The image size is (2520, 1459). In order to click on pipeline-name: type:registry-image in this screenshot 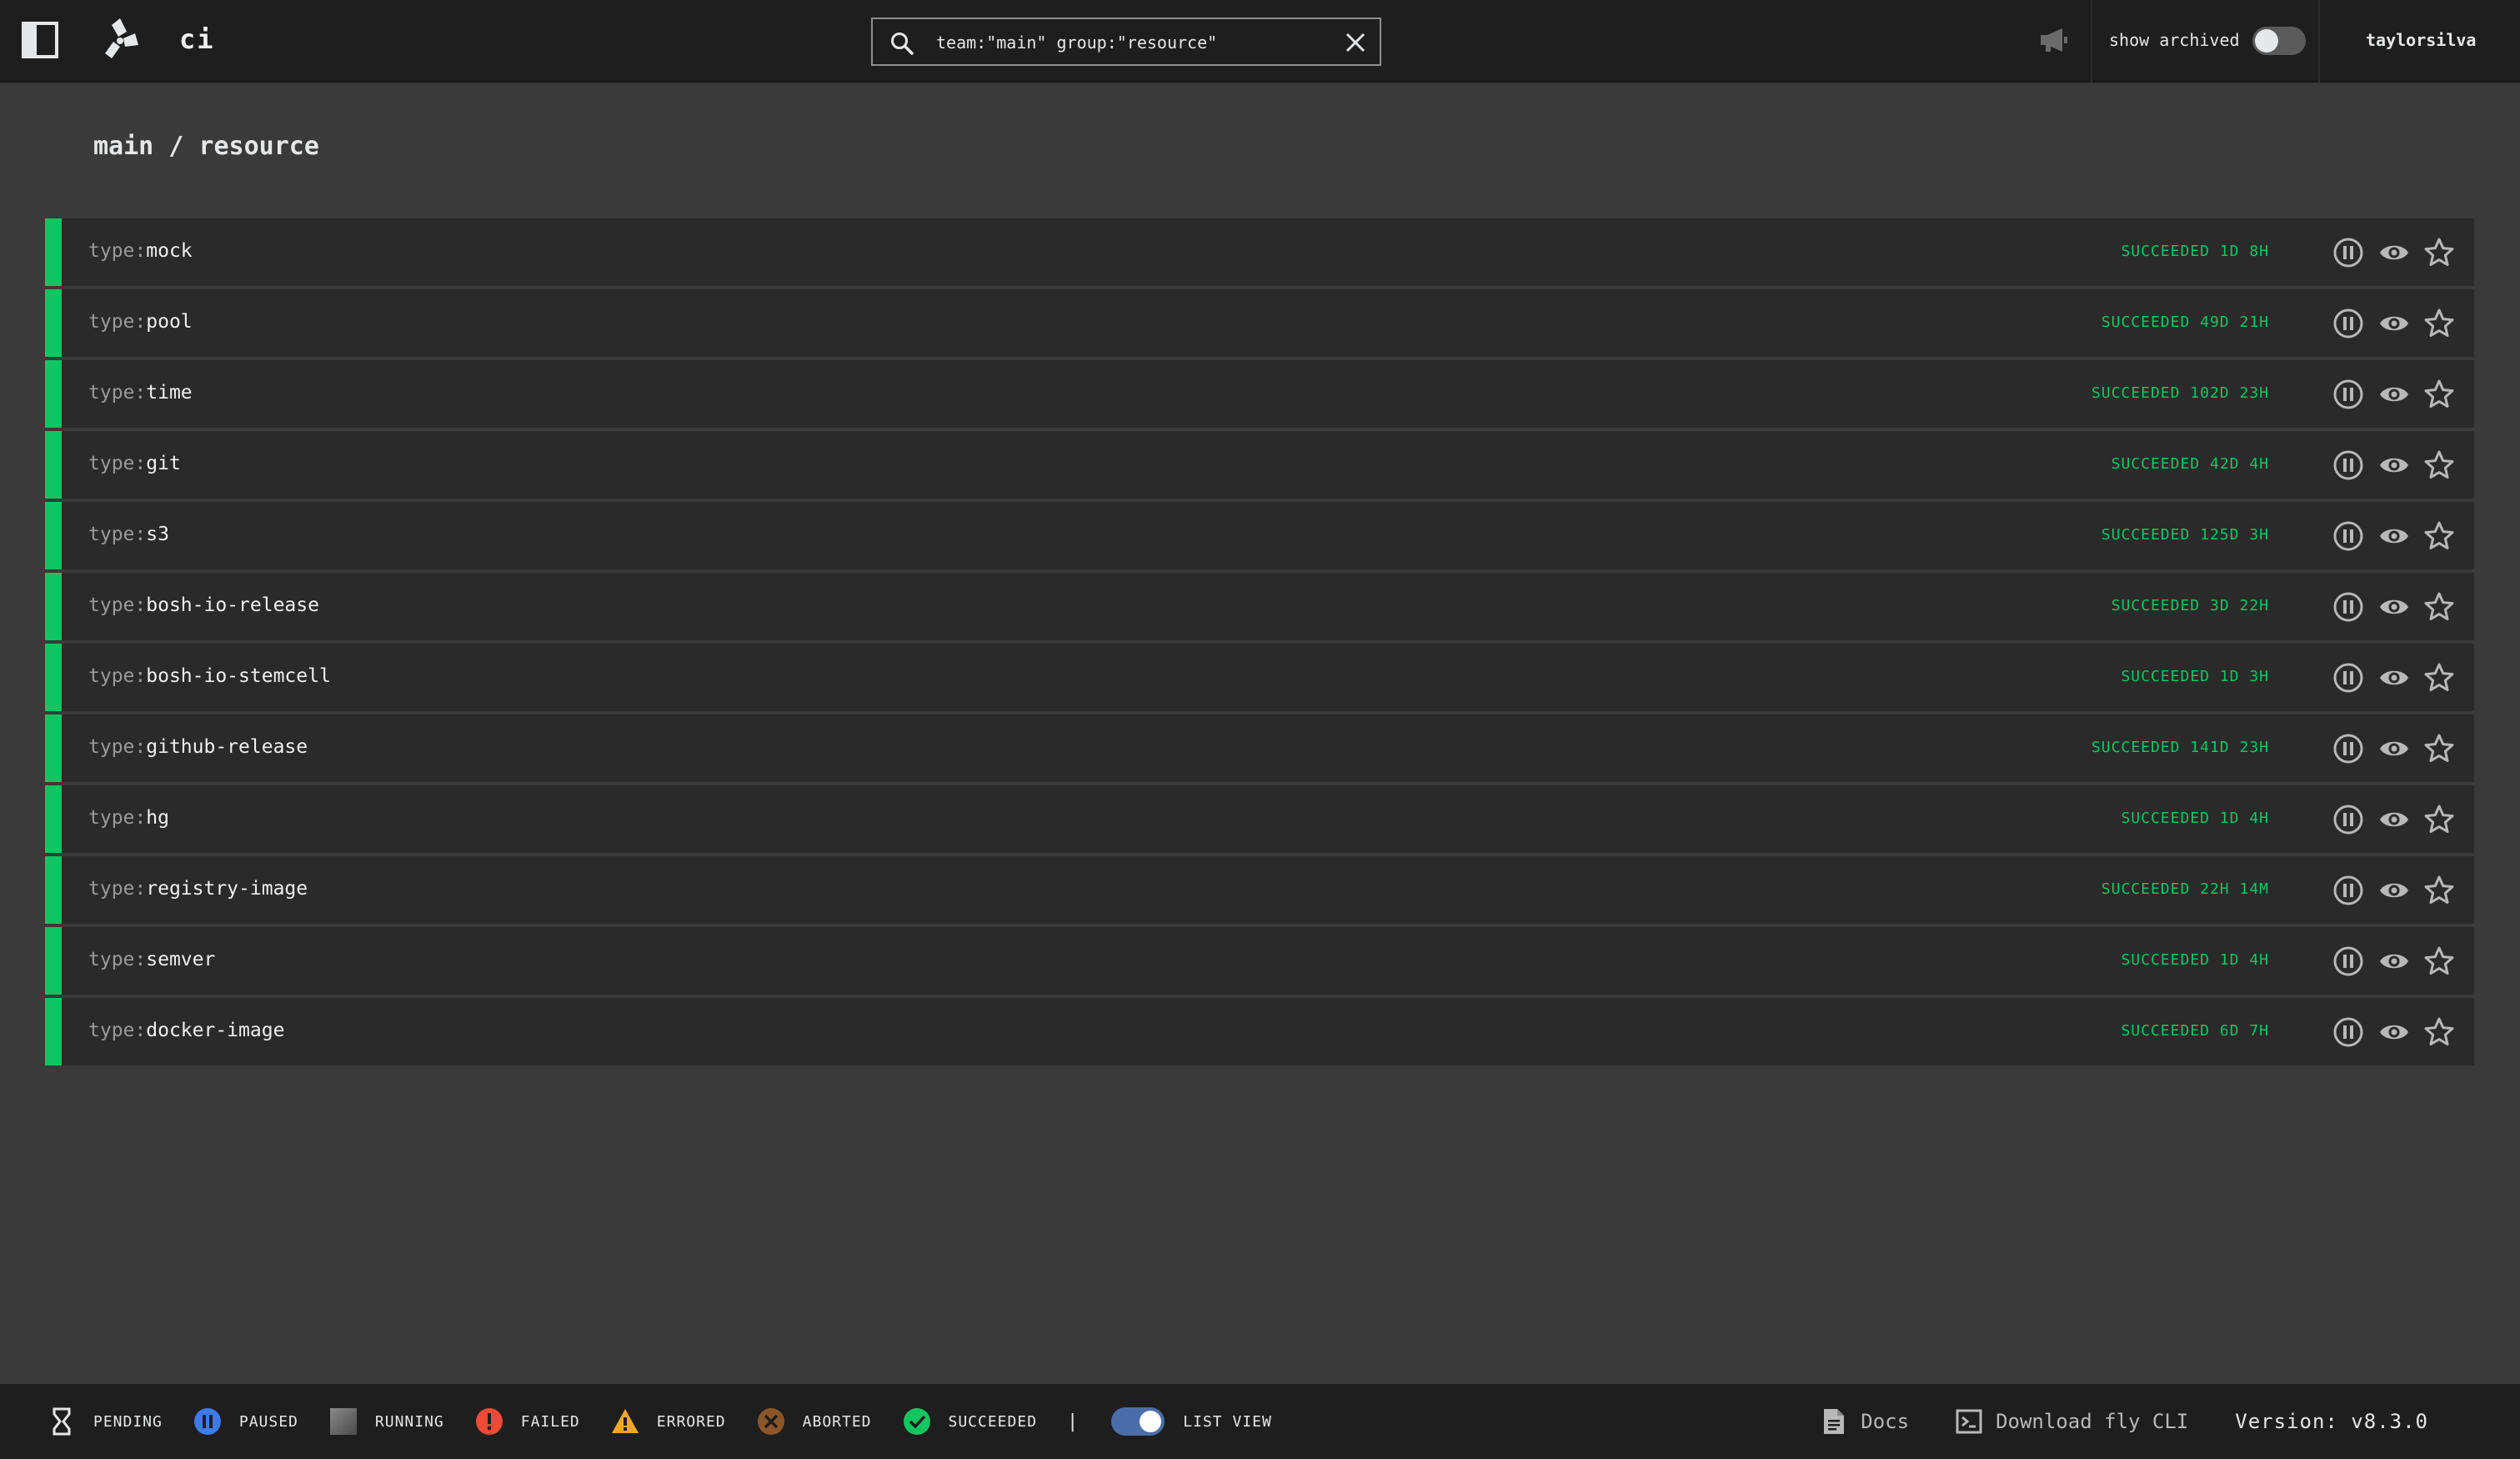, I will do `click(198, 889)`.